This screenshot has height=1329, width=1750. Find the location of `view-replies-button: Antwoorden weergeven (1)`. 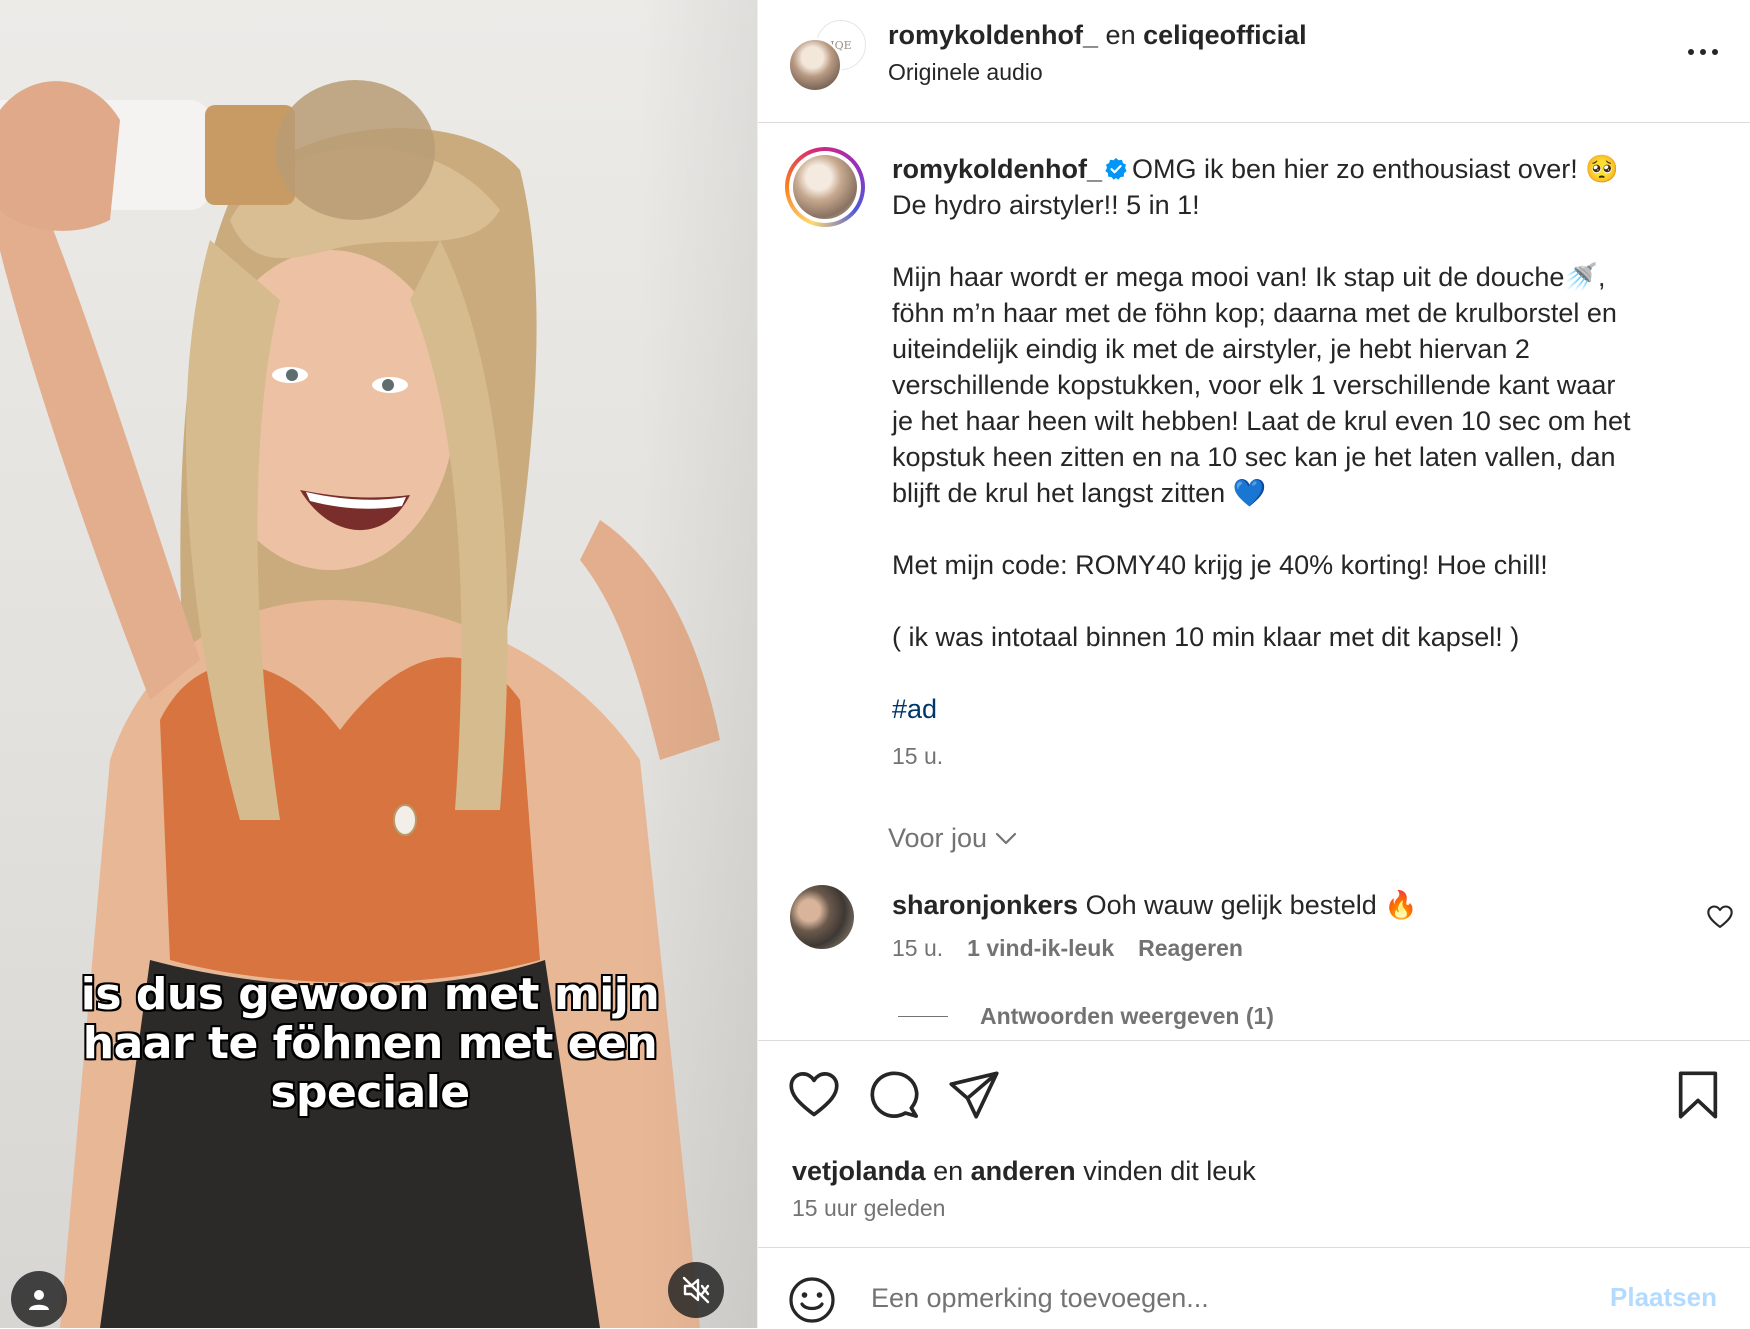

view-replies-button: Antwoorden weergeven (1) is located at coordinates (1086, 1016).